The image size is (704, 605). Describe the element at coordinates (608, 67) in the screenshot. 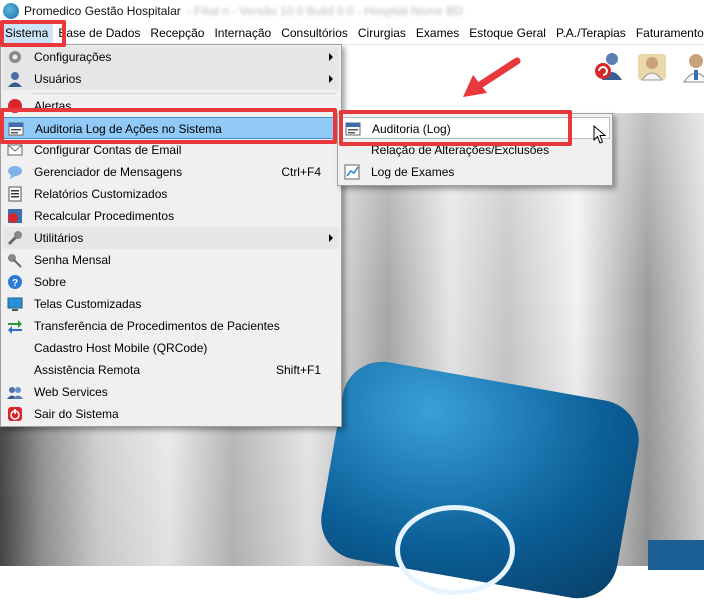

I see `refresh-users-icon` at that location.